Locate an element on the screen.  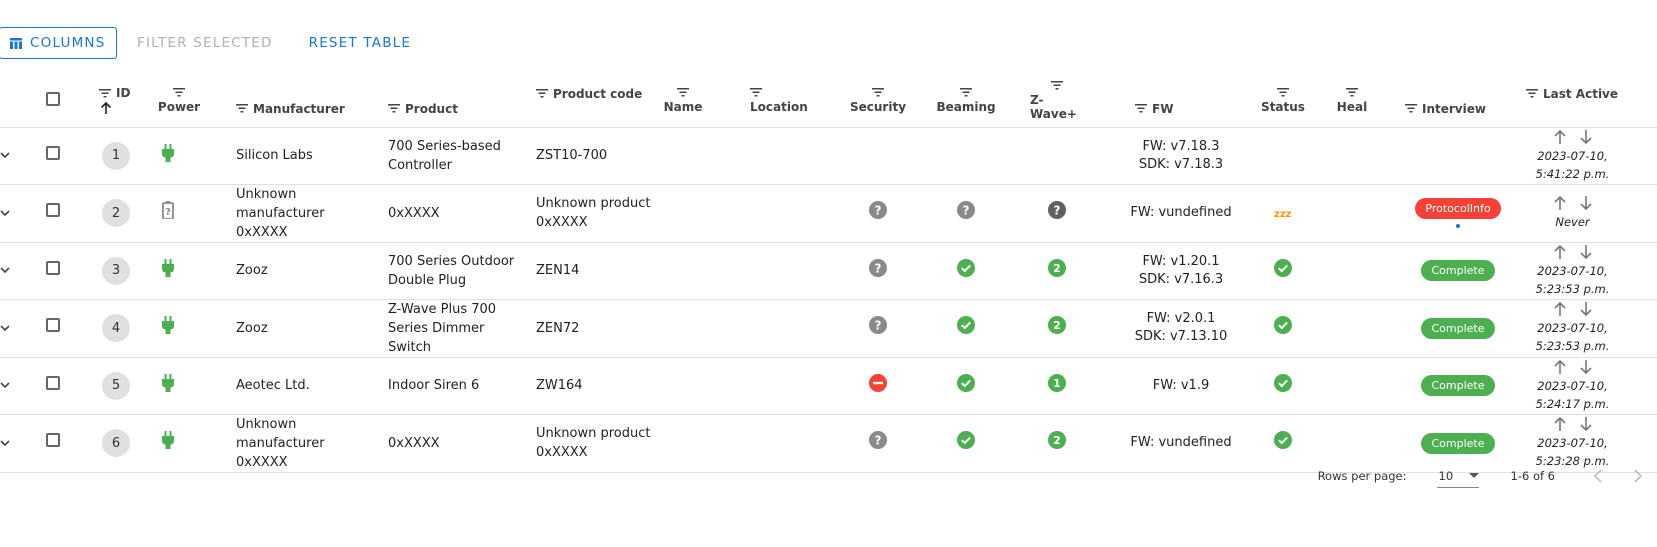
header-location: Location is located at coordinates (788, 101).